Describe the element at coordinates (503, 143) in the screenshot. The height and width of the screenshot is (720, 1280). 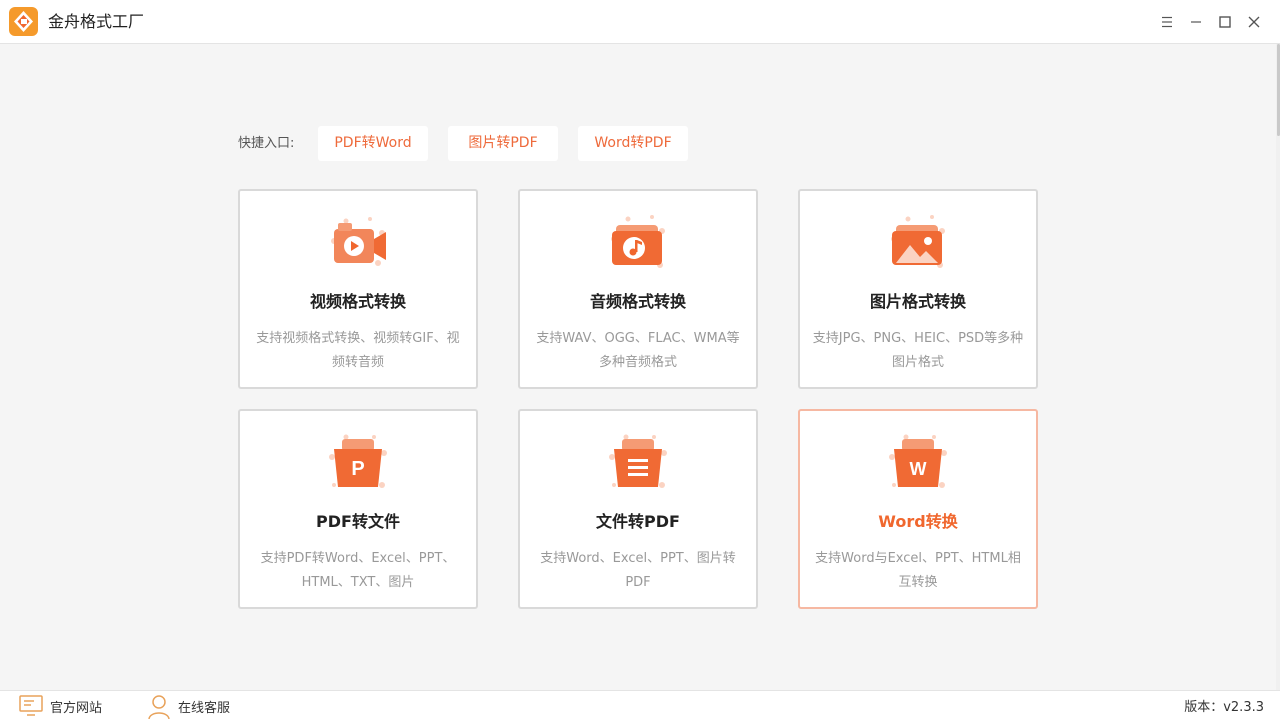
I see `quick-image-to-pdf-button: 图片转PDF` at that location.